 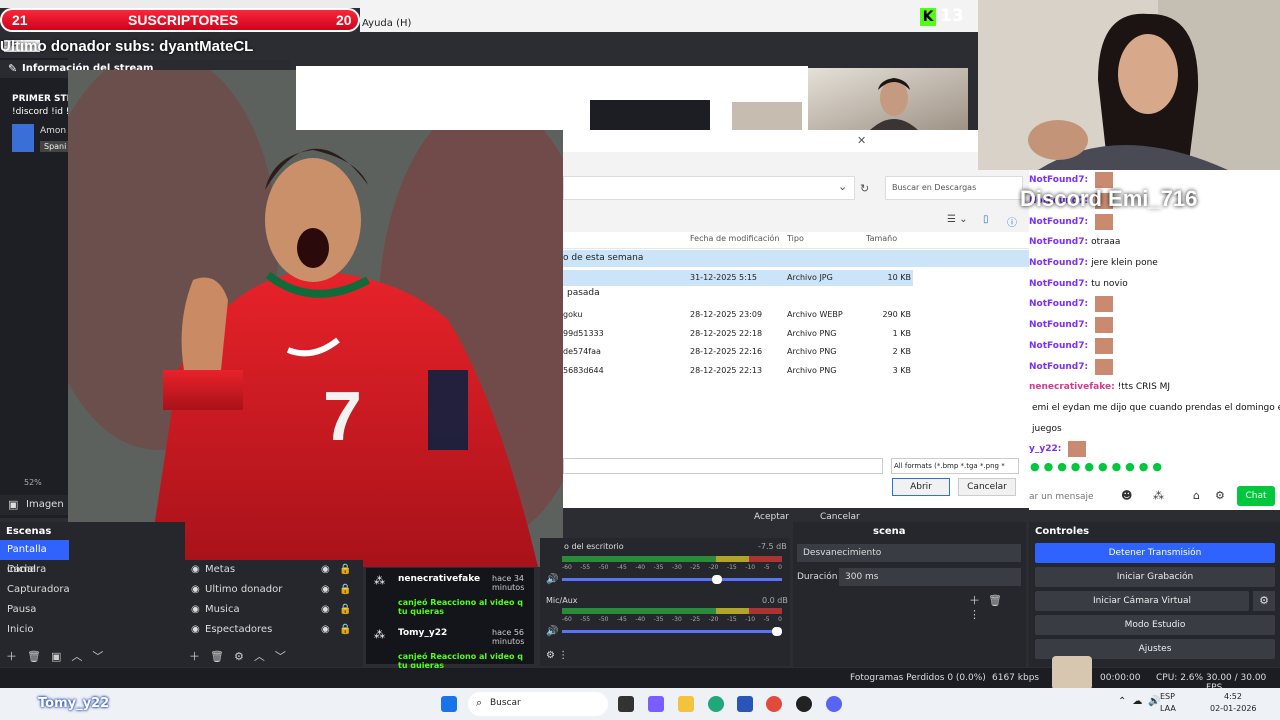 I want to click on vcam-gear-icon: ⚙, so click(x=1264, y=601).